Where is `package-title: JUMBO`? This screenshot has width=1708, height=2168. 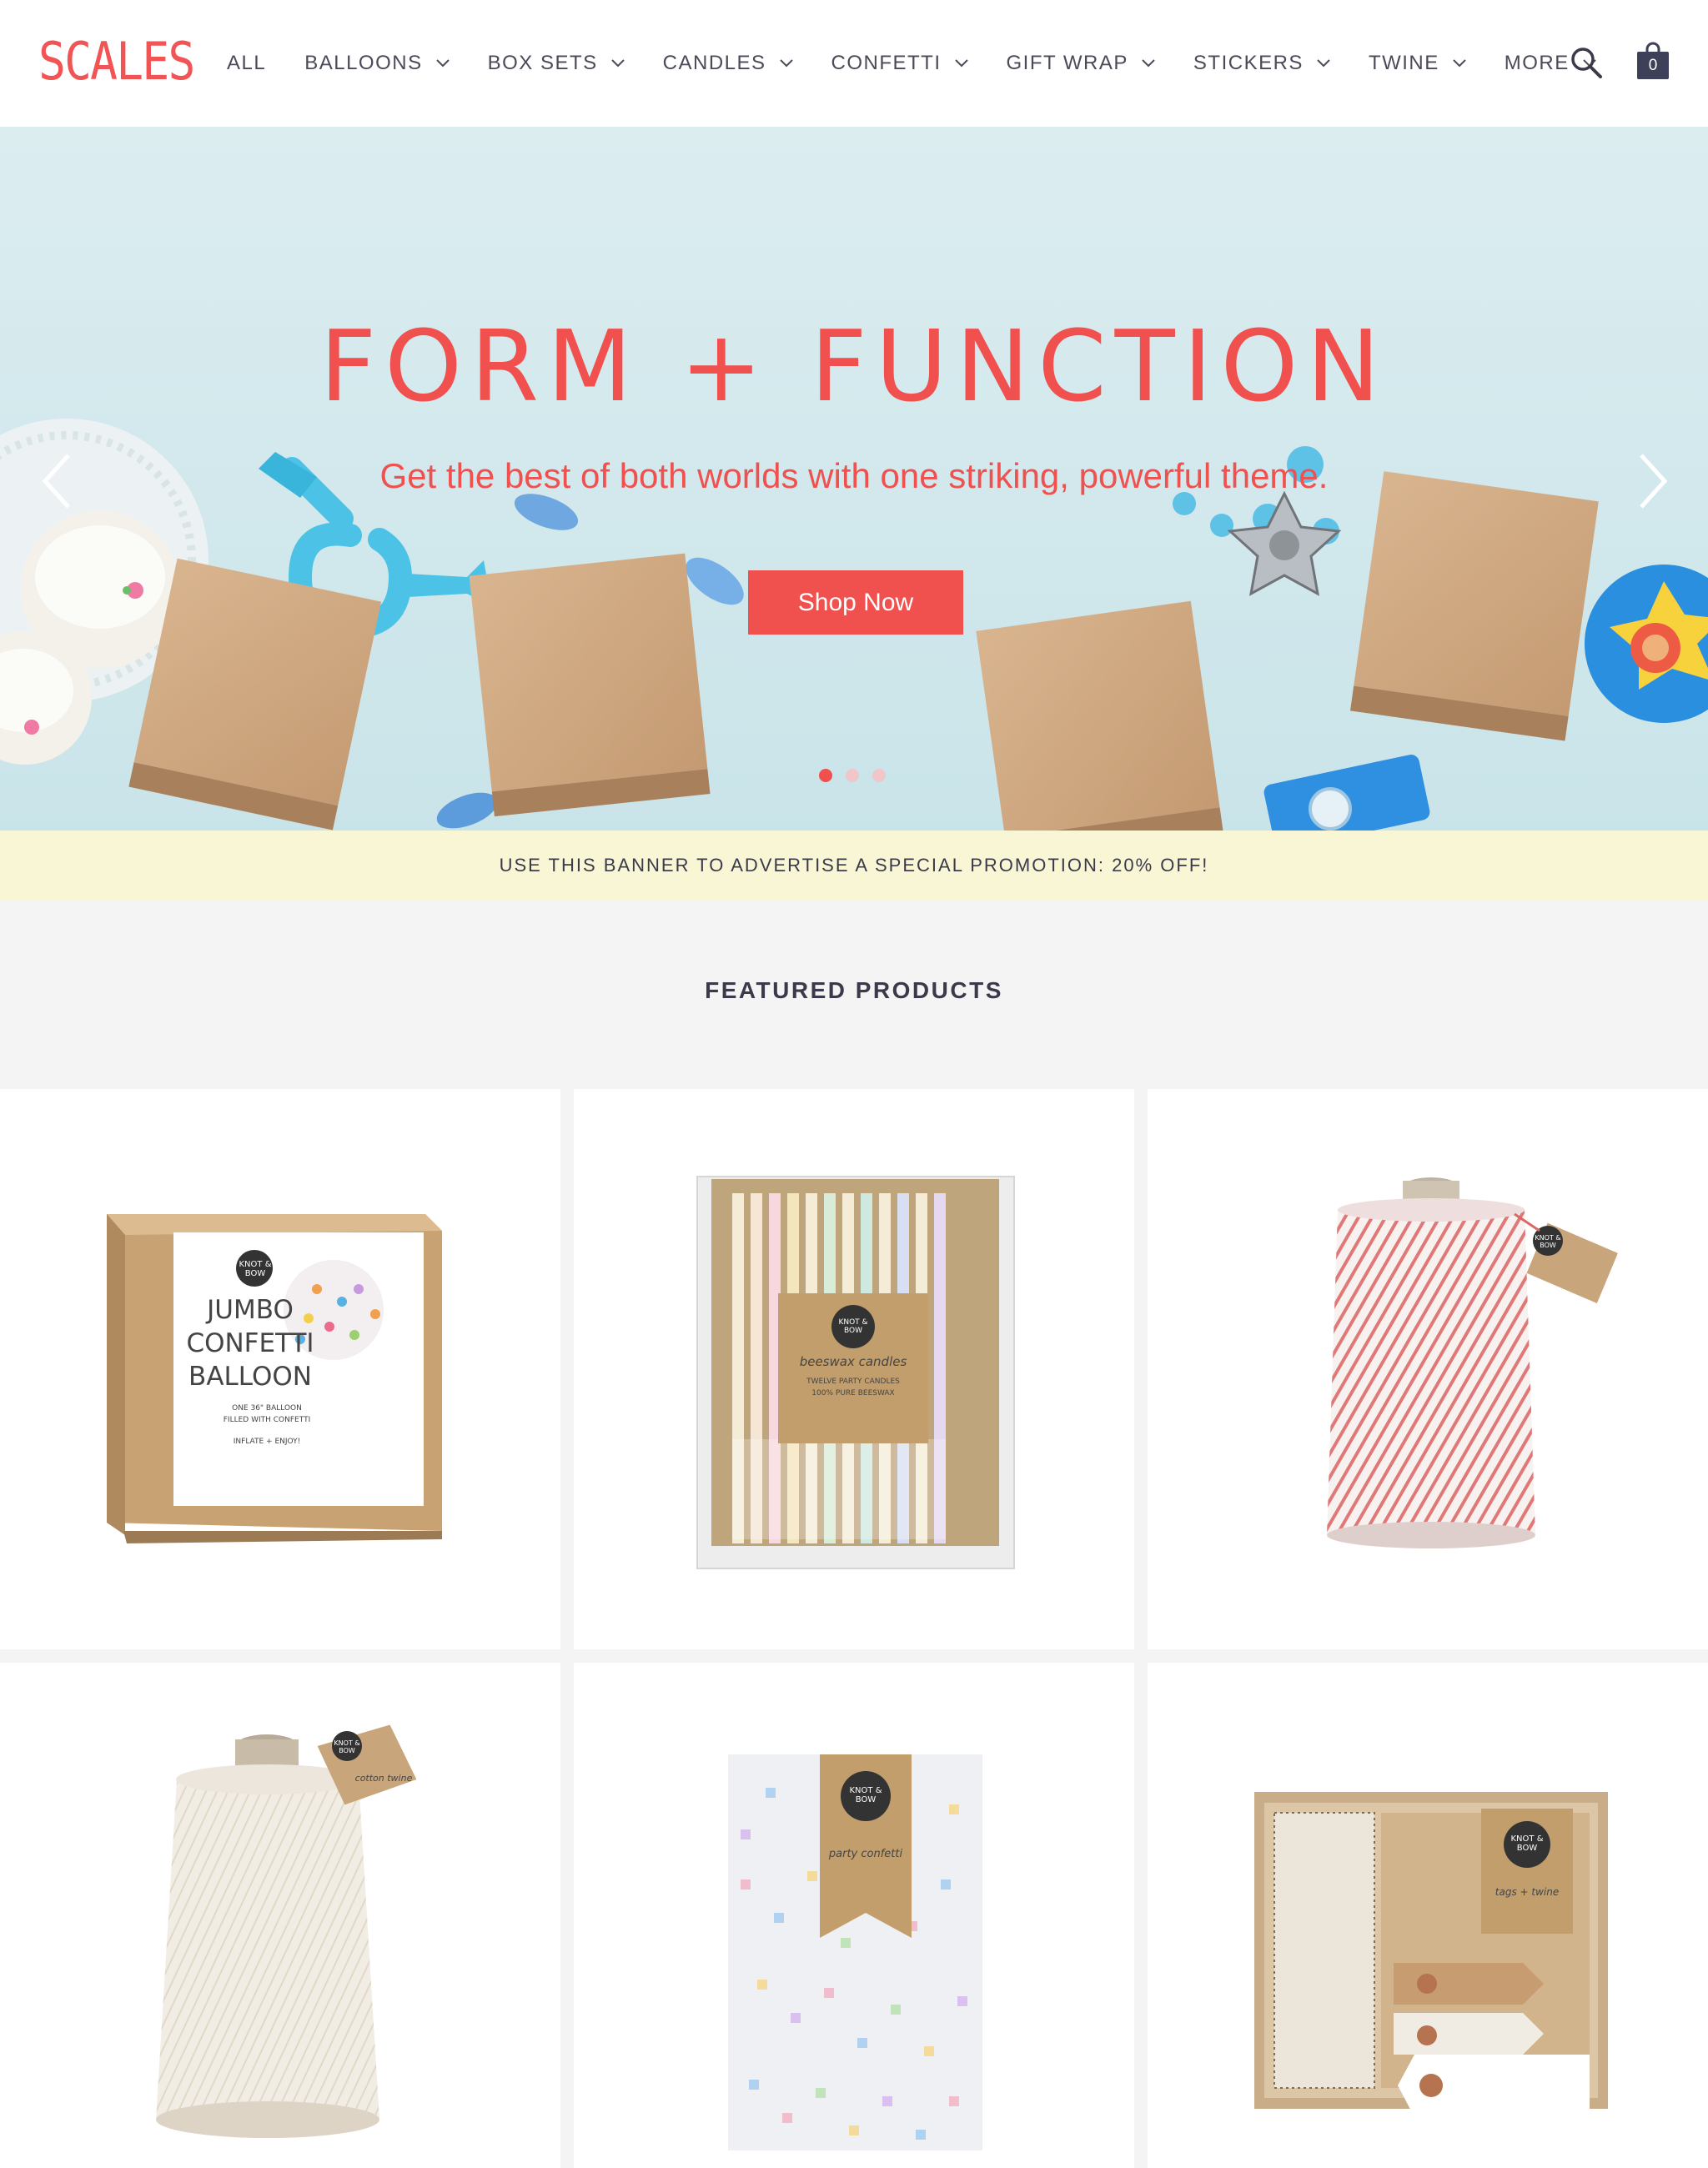 package-title: JUMBO is located at coordinates (250, 1310).